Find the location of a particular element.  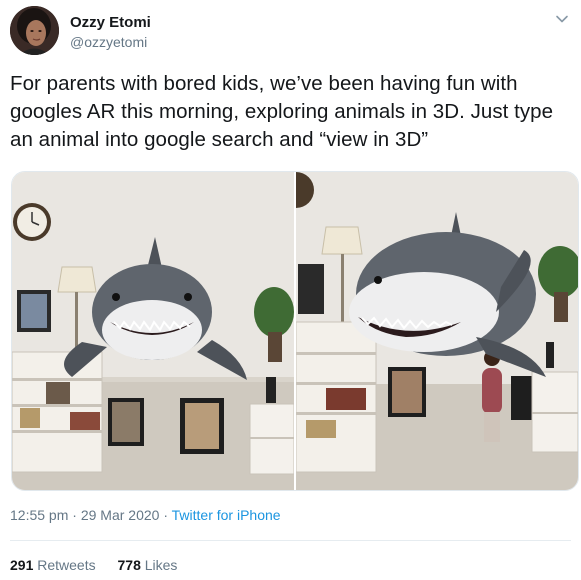

author-display-name: Ozzy Etomi is located at coordinates (110, 22).